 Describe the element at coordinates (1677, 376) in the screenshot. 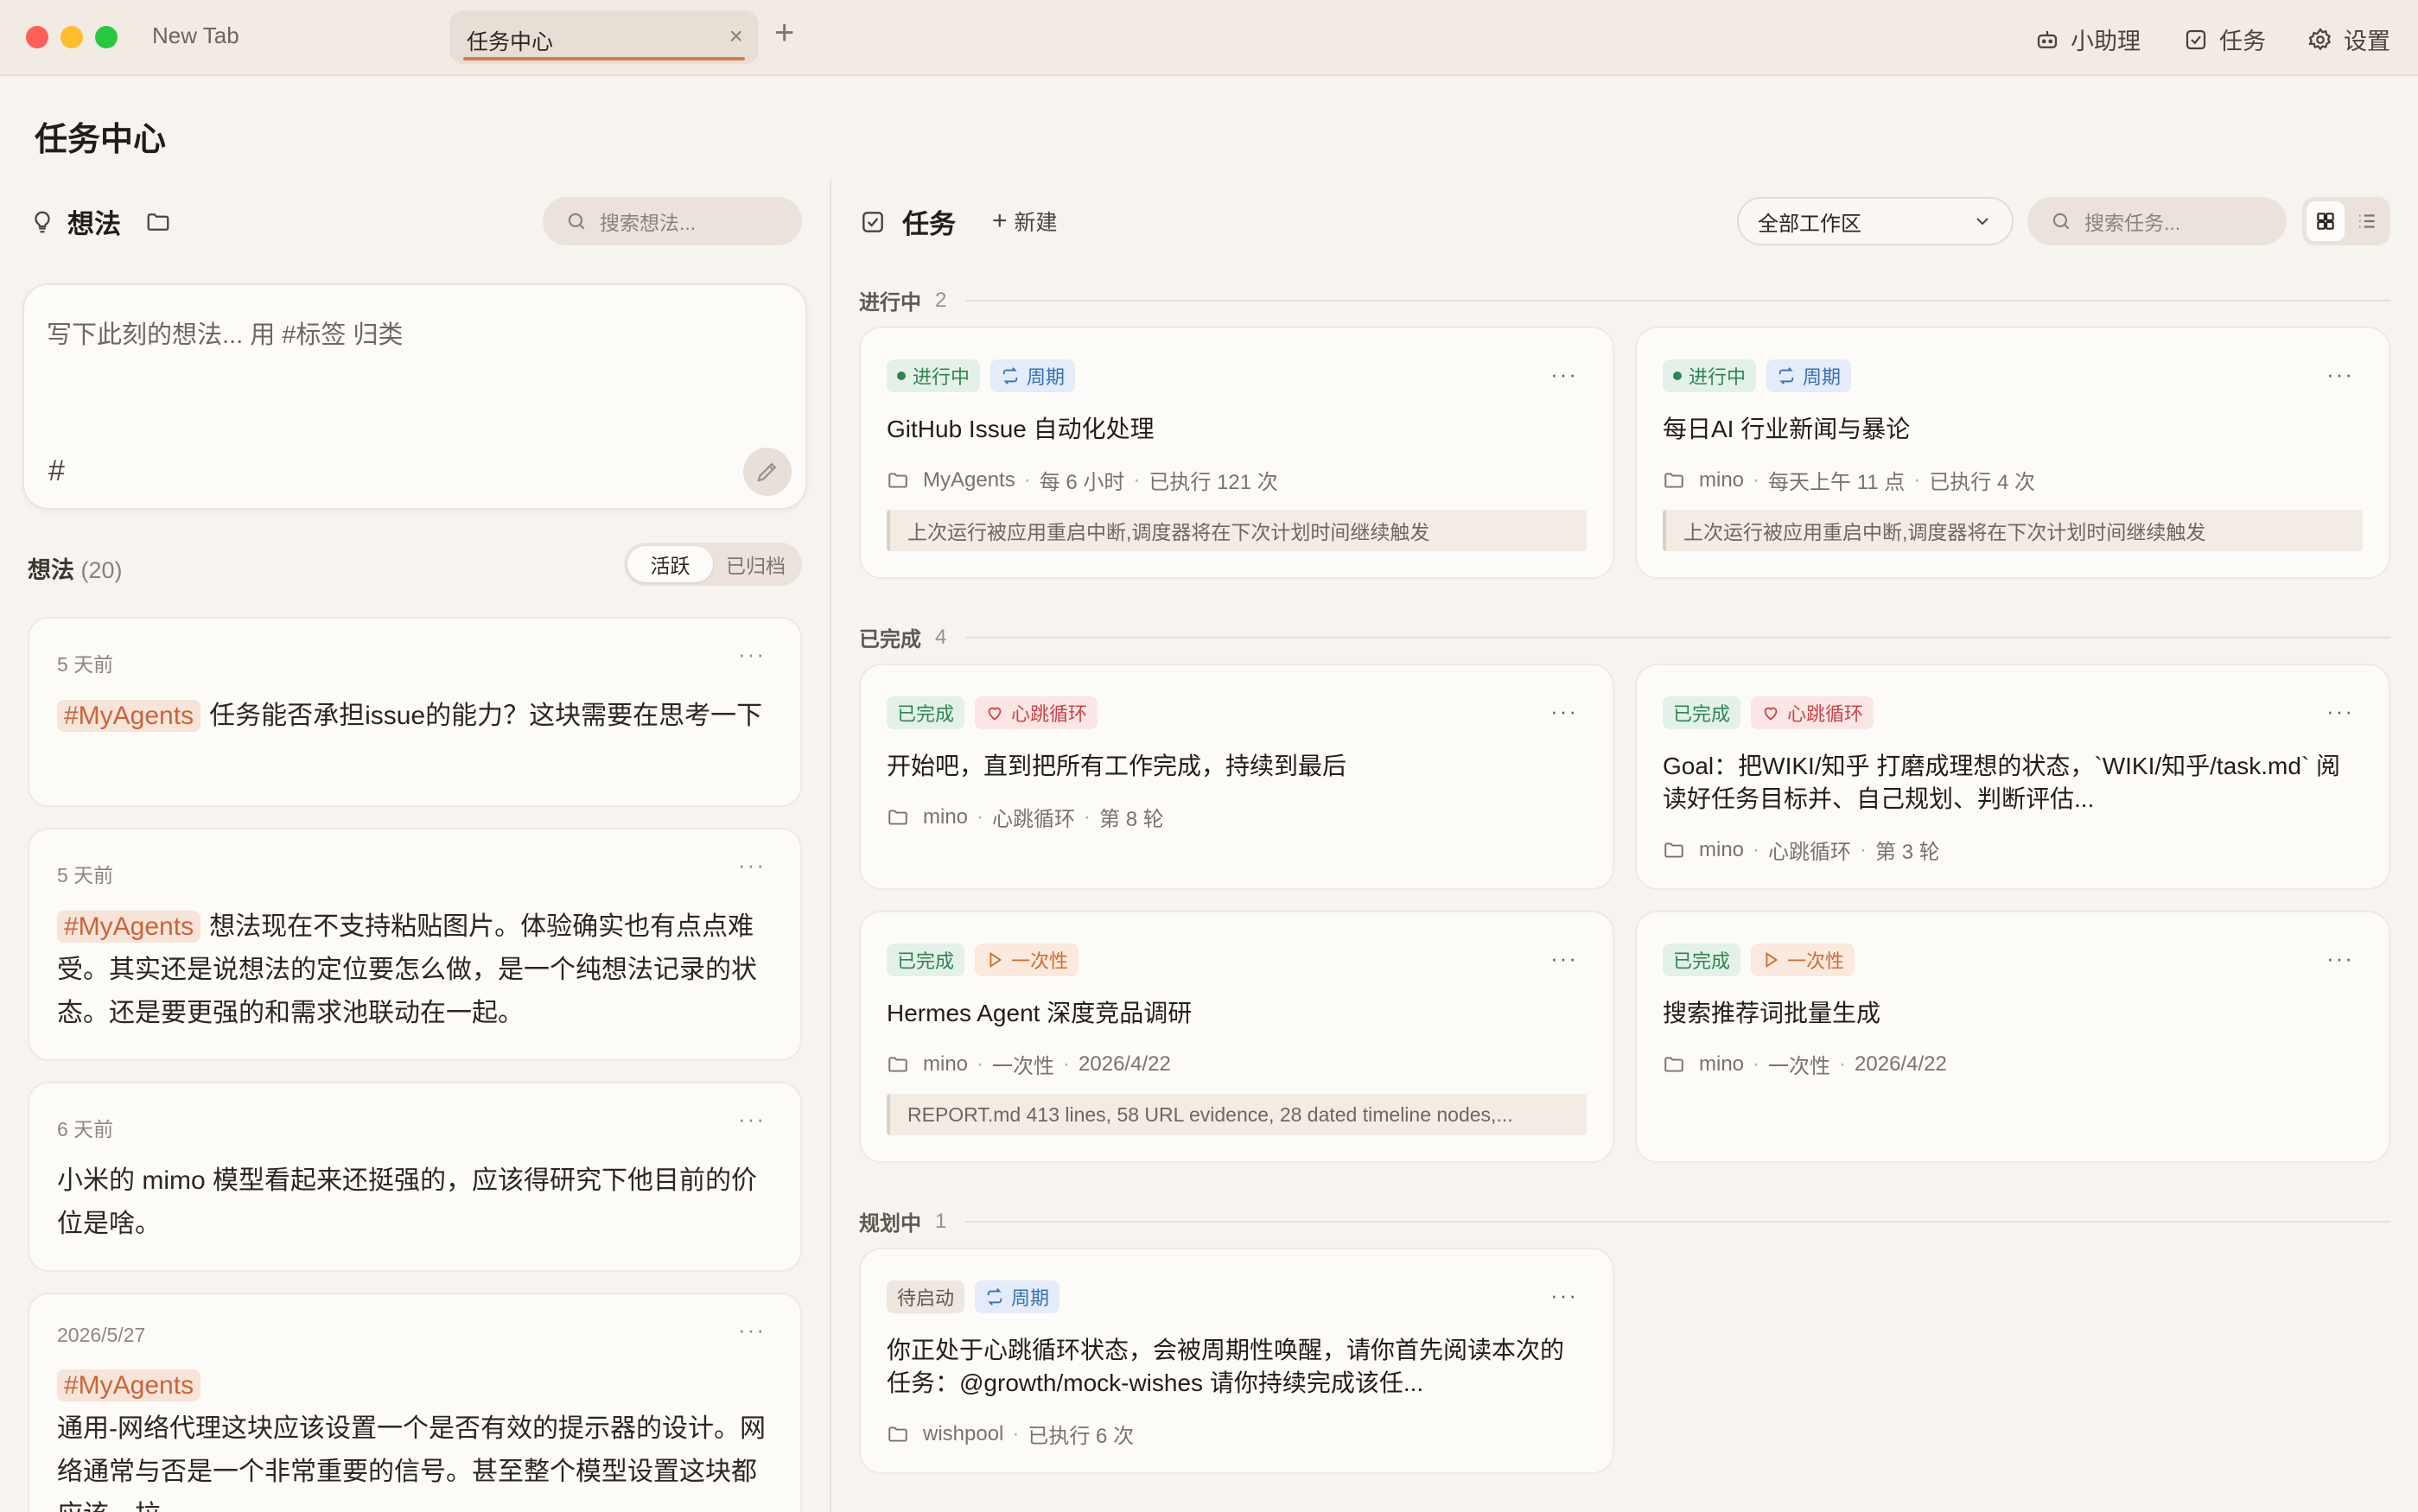

I see `status-dot-icon` at that location.